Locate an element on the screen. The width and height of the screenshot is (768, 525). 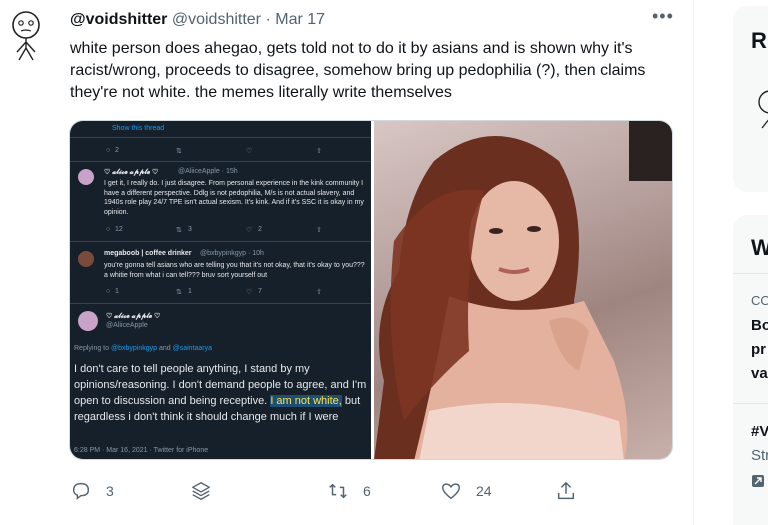
share-icon is located at coordinates (566, 491).